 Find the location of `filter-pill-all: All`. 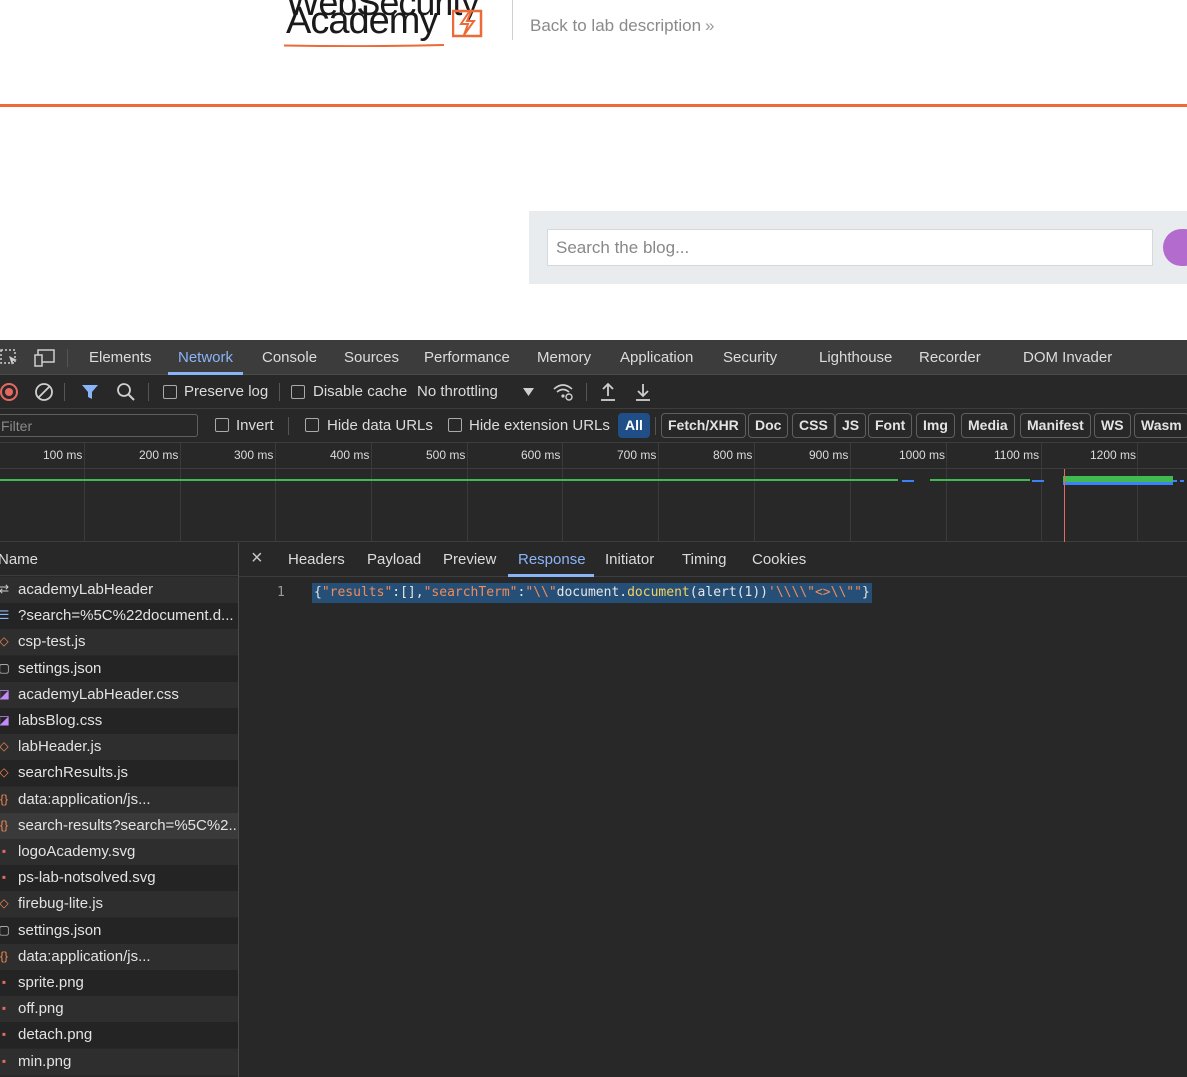

filter-pill-all: All is located at coordinates (634, 425).